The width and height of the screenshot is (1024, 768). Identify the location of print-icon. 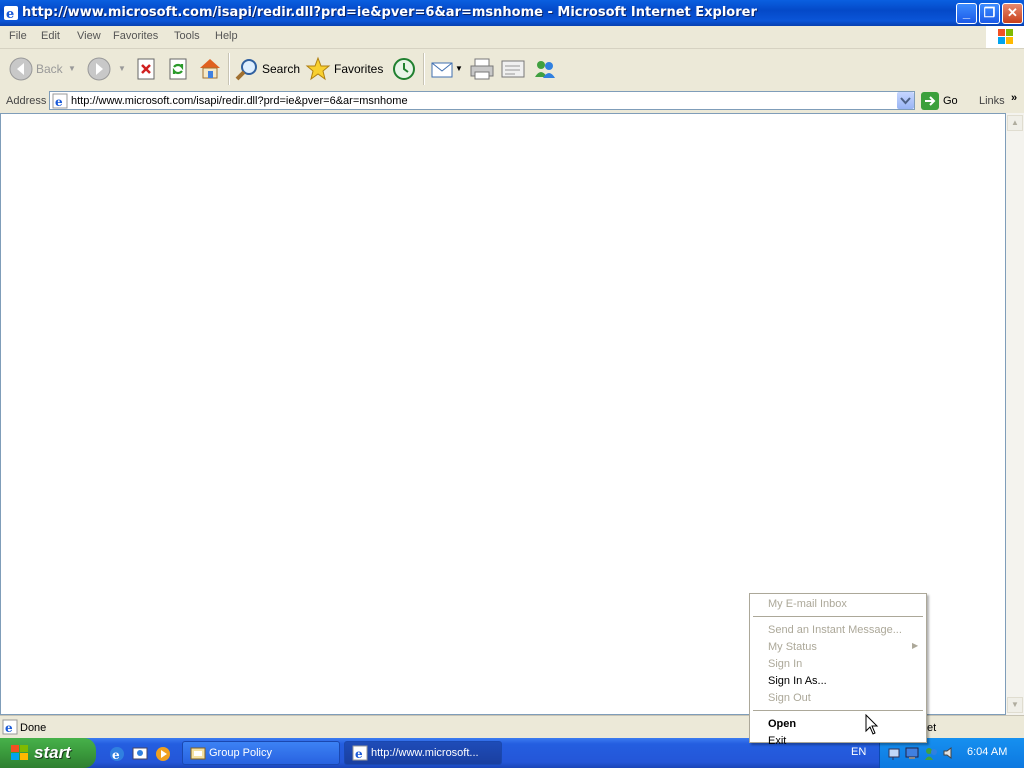
(482, 70).